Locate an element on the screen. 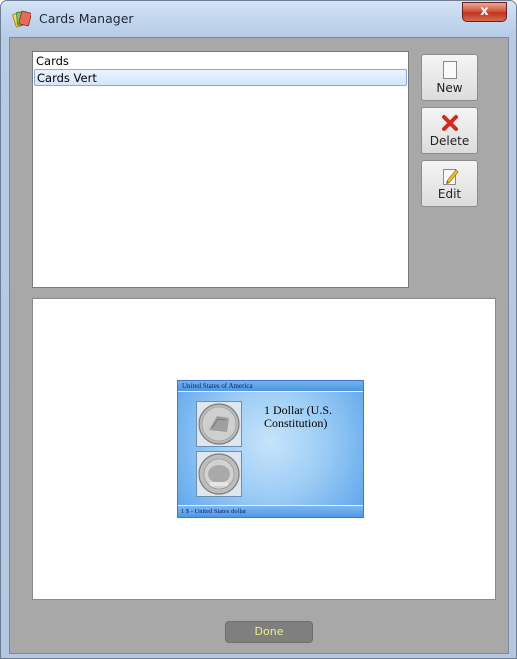 The width and height of the screenshot is (517, 659). delete-button-label: Delete is located at coordinates (449, 141).